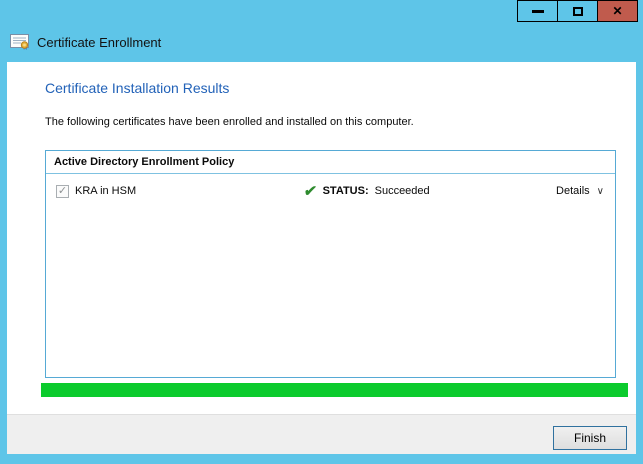 This screenshot has height=464, width=643. I want to click on certificate-name: KRA in HSM, so click(106, 191).